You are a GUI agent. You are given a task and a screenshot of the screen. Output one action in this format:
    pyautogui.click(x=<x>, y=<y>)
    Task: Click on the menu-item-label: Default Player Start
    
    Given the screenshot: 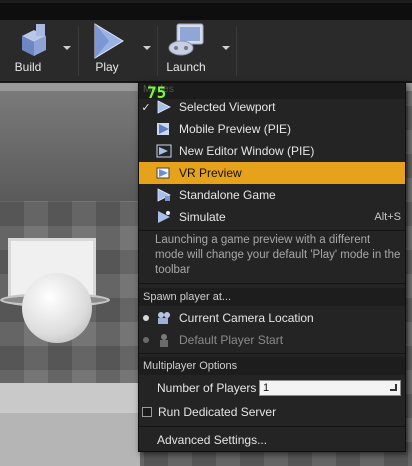 What is the action you would take?
    pyautogui.click(x=231, y=340)
    